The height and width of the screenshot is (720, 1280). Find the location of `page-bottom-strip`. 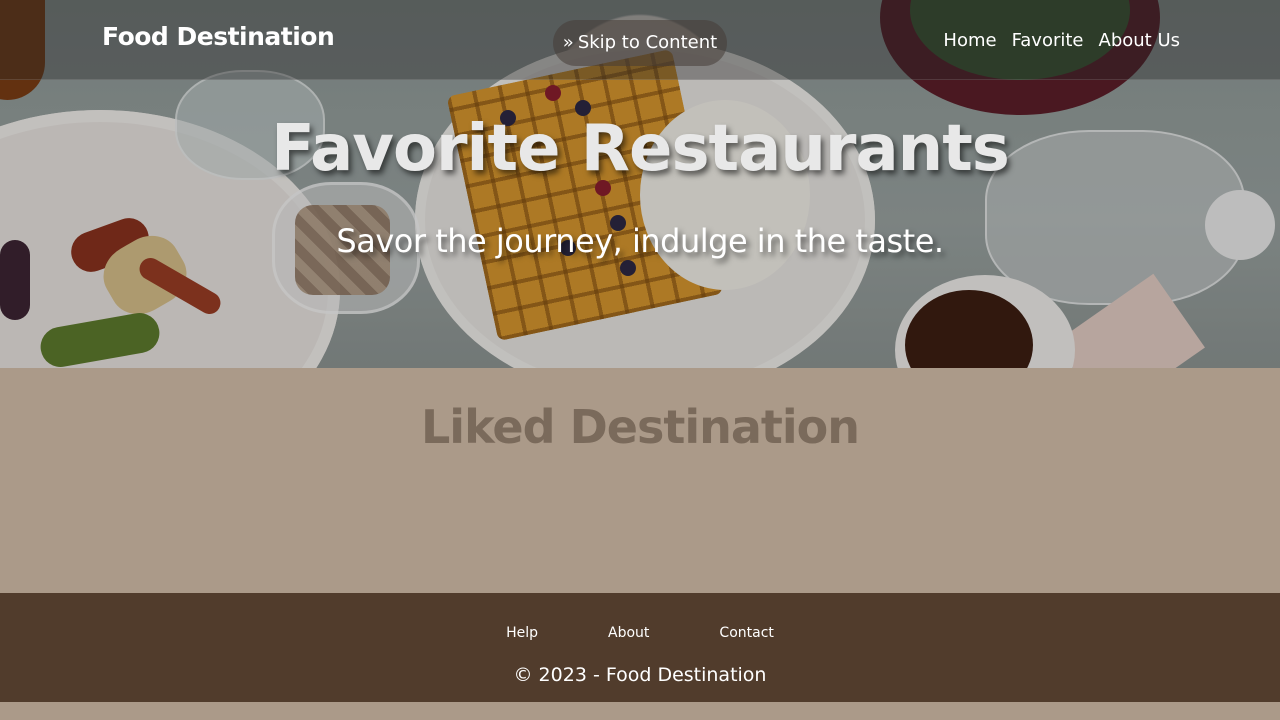

page-bottom-strip is located at coordinates (640, 711).